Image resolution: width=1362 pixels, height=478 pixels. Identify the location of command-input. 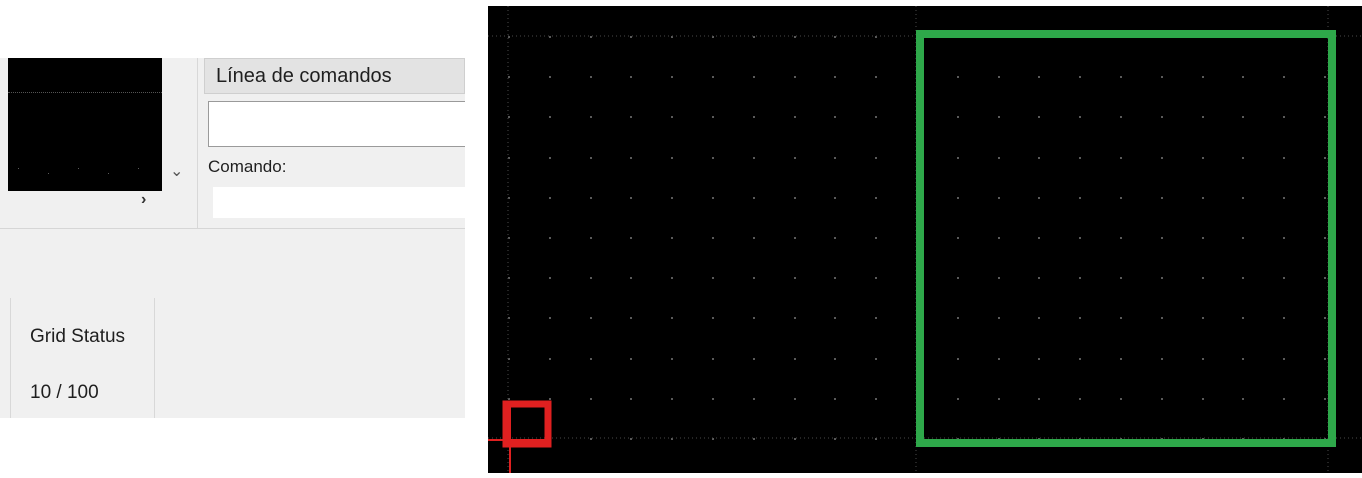
(339, 202).